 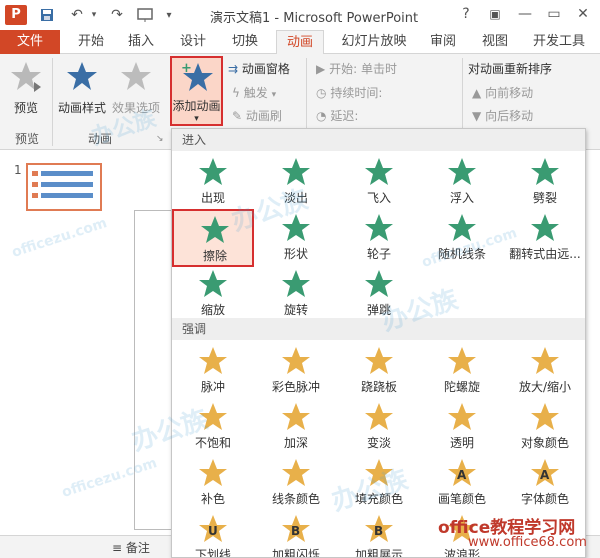 I want to click on animation-effect-entrance: 出现, so click(x=213, y=182).